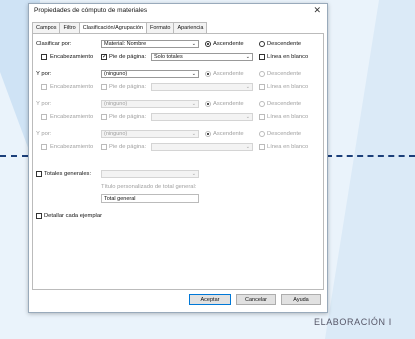 The height and width of the screenshot is (339, 415). What do you see at coordinates (44, 117) in the screenshot?
I see `sort3-header-checkbox` at bounding box center [44, 117].